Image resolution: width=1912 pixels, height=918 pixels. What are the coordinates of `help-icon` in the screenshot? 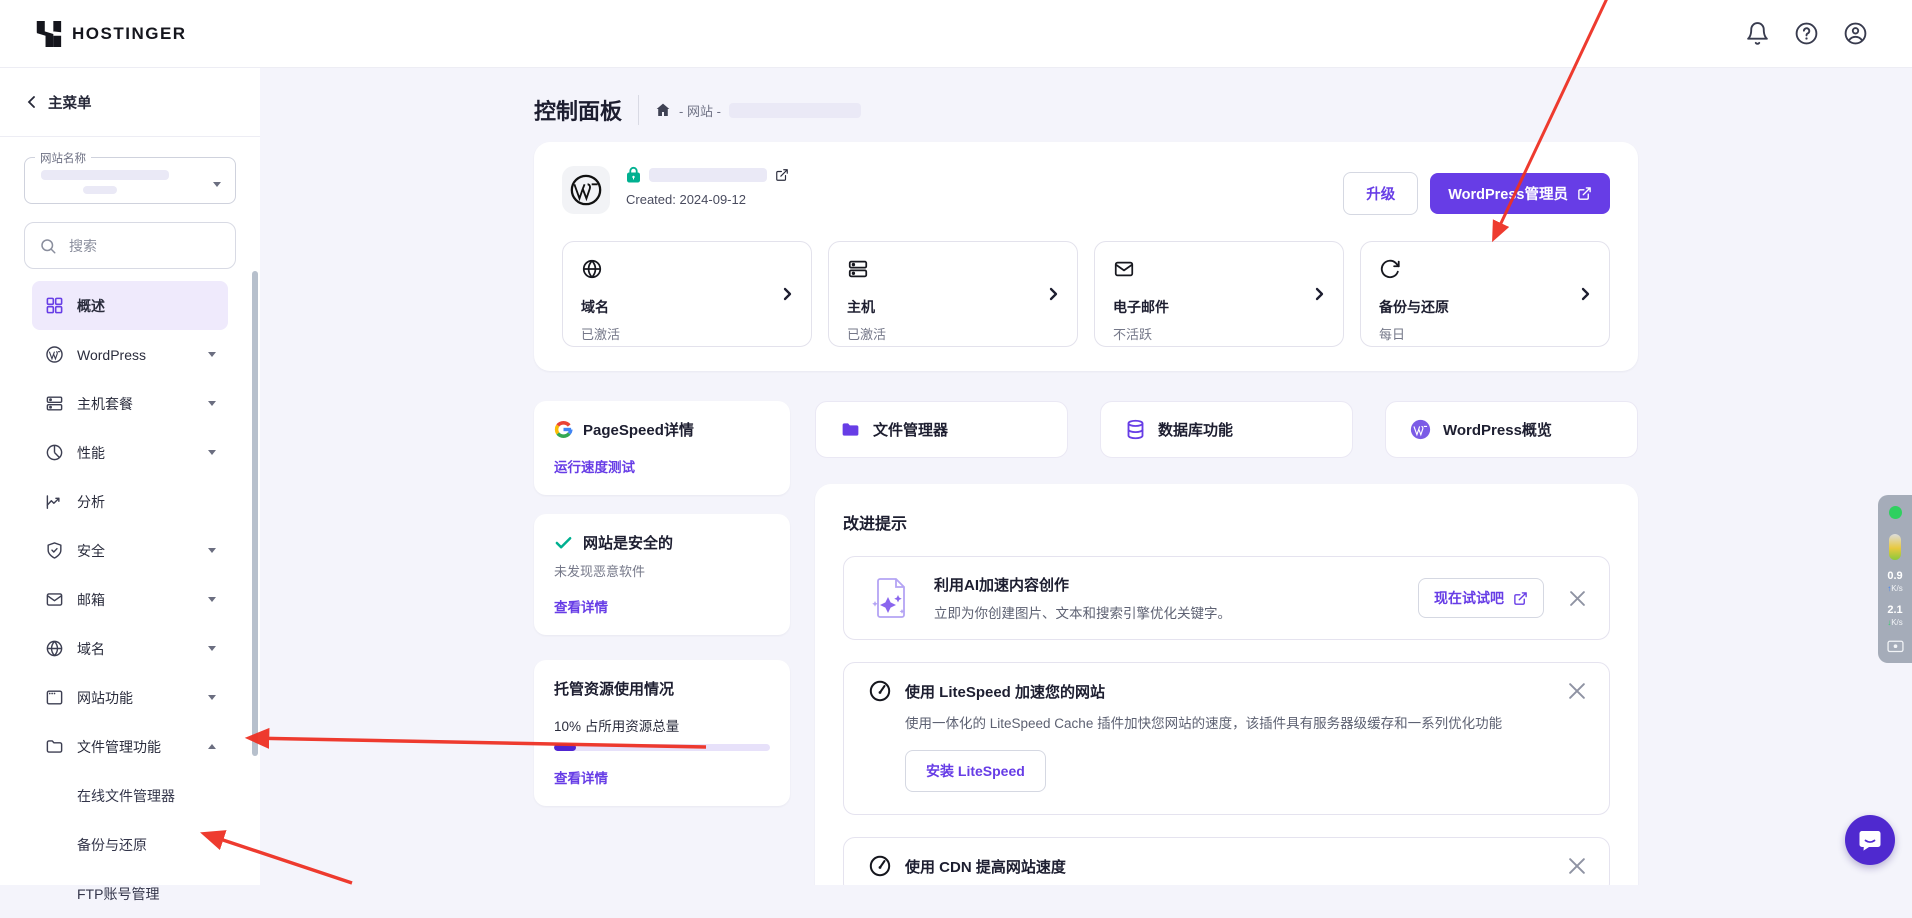 It's located at (1806, 33).